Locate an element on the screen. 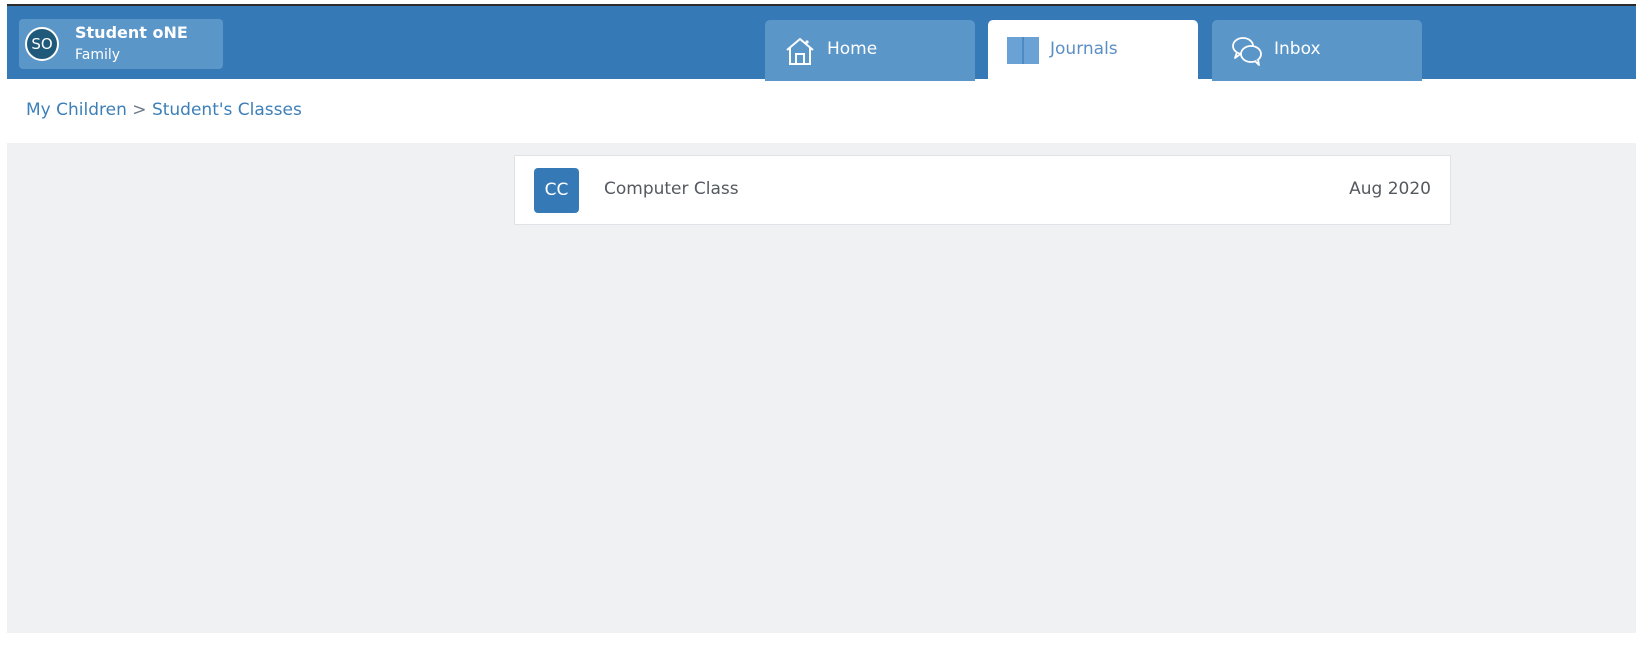  breadcrumb-current: Student's Classes is located at coordinates (226, 110).